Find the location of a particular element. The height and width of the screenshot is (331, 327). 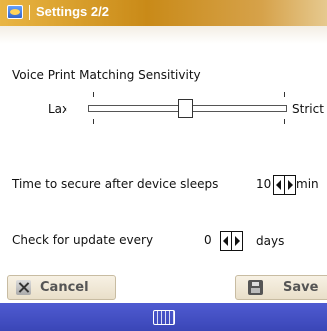

secure-after-sleep-unit: min is located at coordinates (307, 184).